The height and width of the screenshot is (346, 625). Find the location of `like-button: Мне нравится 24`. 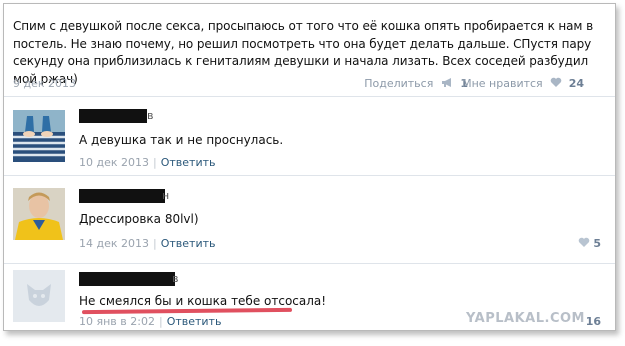

like-button: Мне нравится 24 is located at coordinates (523, 83).